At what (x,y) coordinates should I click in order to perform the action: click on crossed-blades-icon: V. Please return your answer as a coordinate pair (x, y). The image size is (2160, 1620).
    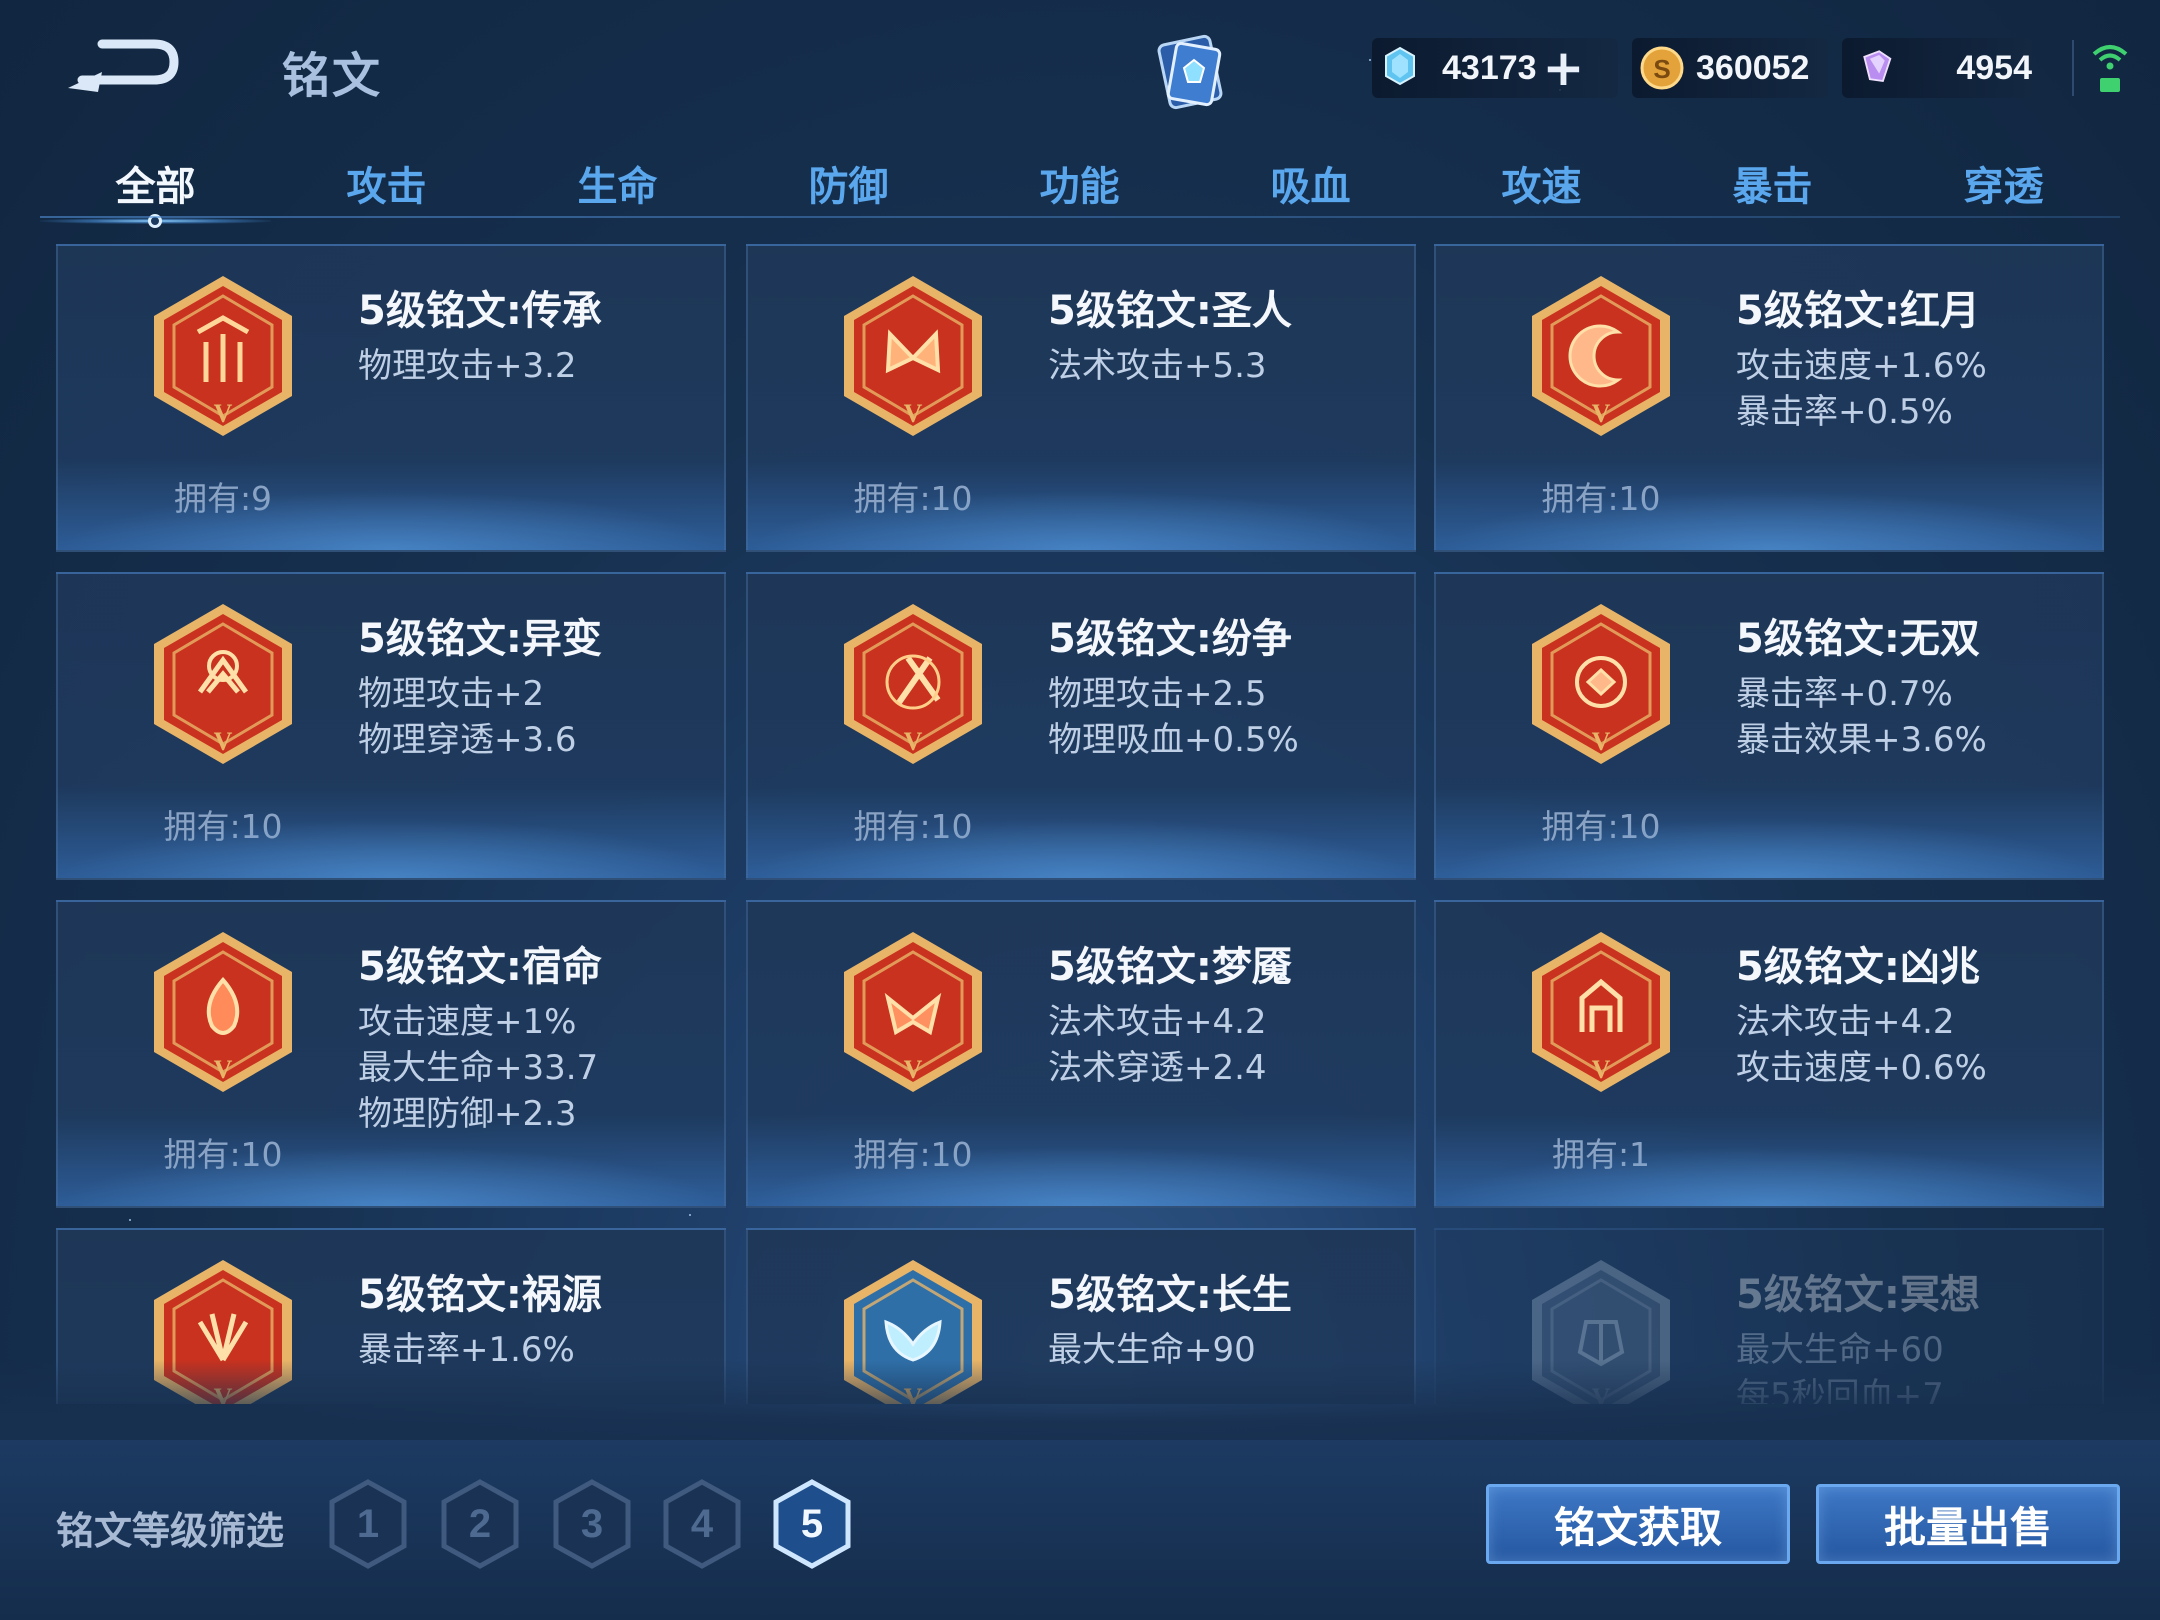
    Looking at the image, I should click on (913, 684).